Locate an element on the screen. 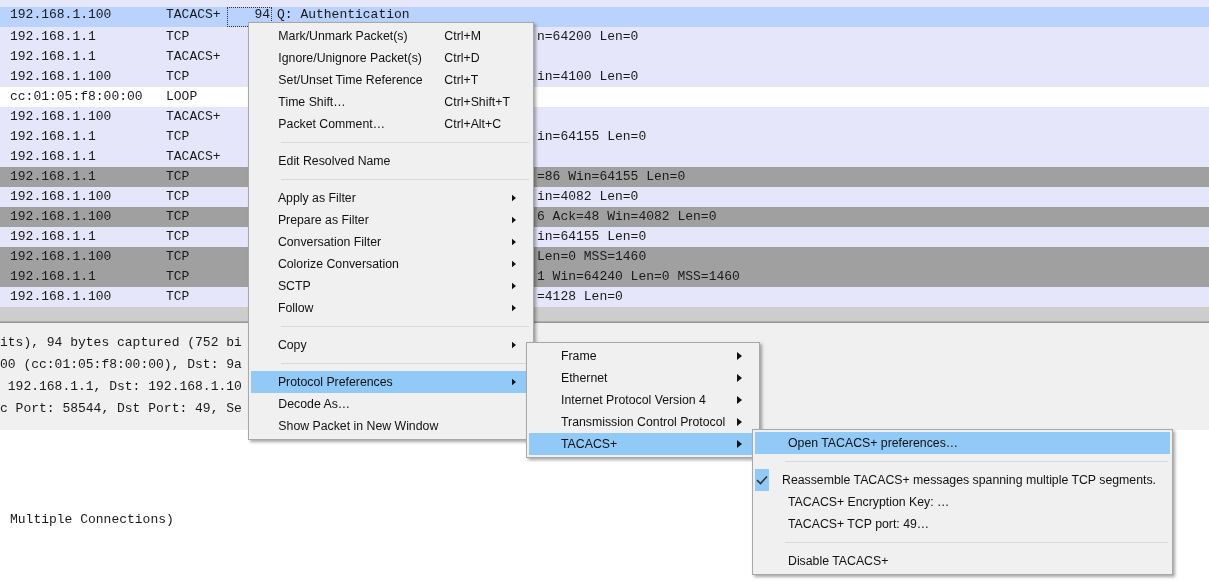 The image size is (1209, 582). source-cell-text: cc:01:05:f8:00:00 is located at coordinates (77, 97).